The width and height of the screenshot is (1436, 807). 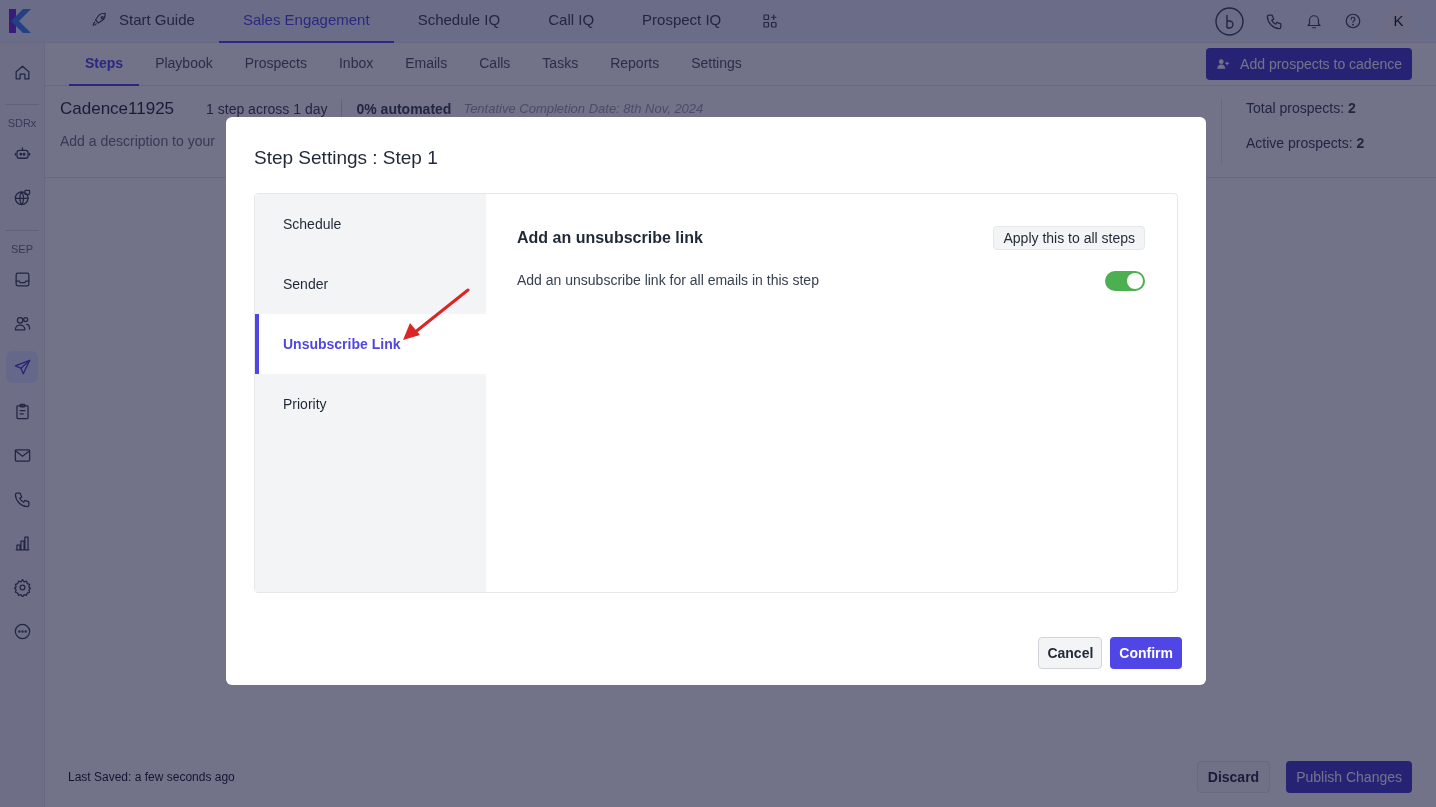 What do you see at coordinates (1125, 280) in the screenshot?
I see `toggle-switch` at bounding box center [1125, 280].